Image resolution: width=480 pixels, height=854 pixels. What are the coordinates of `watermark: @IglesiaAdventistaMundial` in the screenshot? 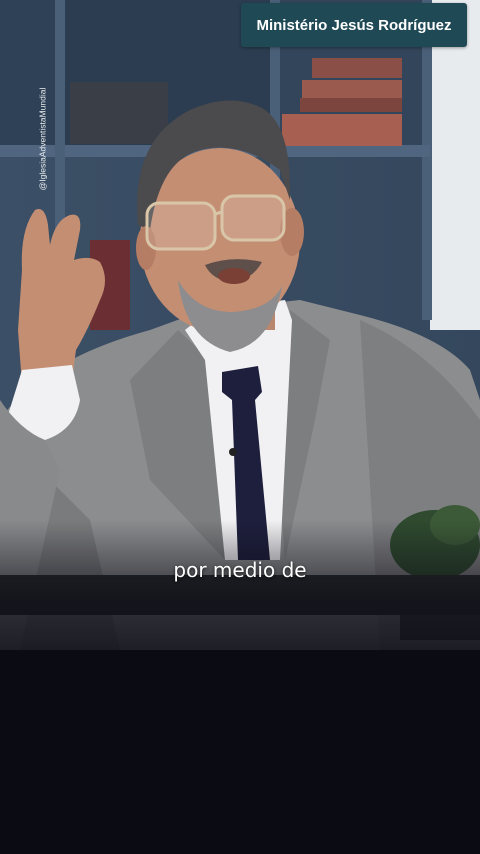 It's located at (42, 139).